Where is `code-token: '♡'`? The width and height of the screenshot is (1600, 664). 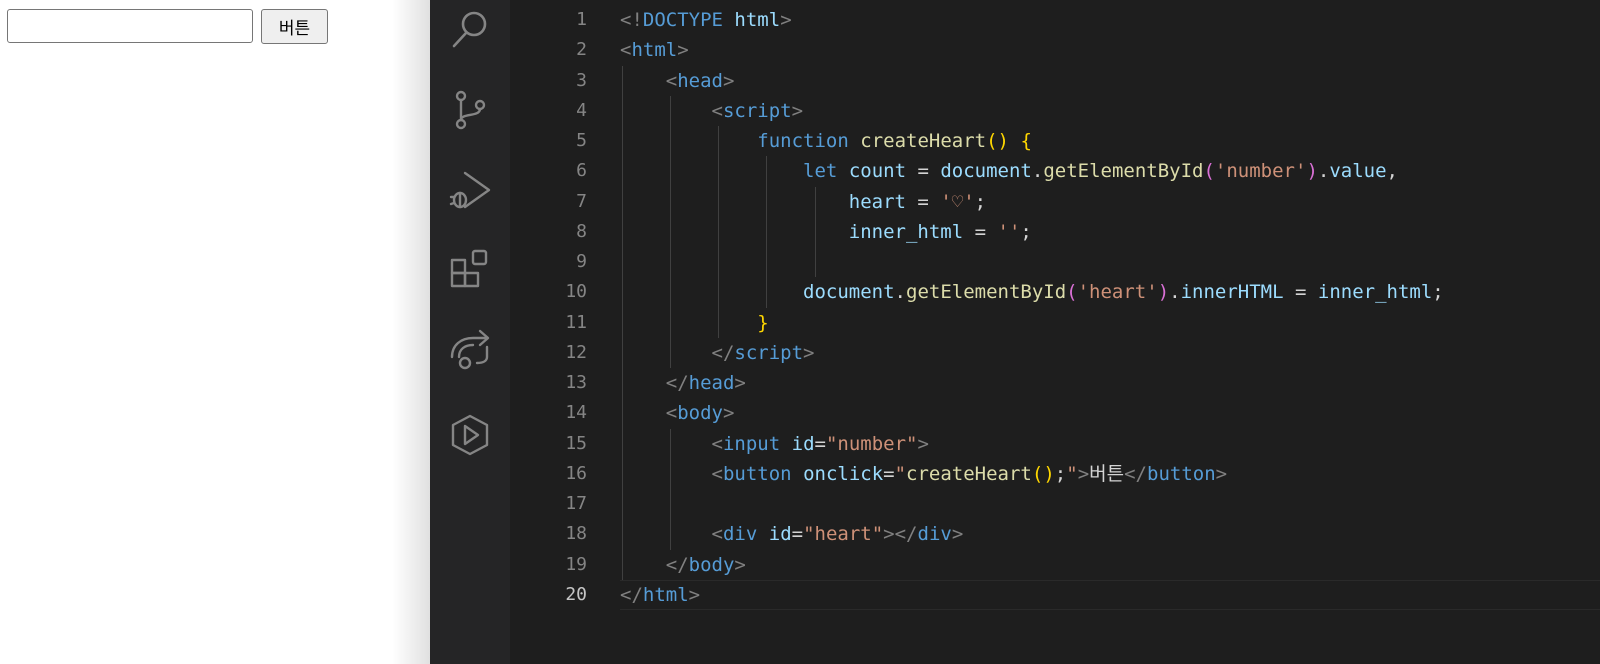 code-token: '♡' is located at coordinates (957, 201).